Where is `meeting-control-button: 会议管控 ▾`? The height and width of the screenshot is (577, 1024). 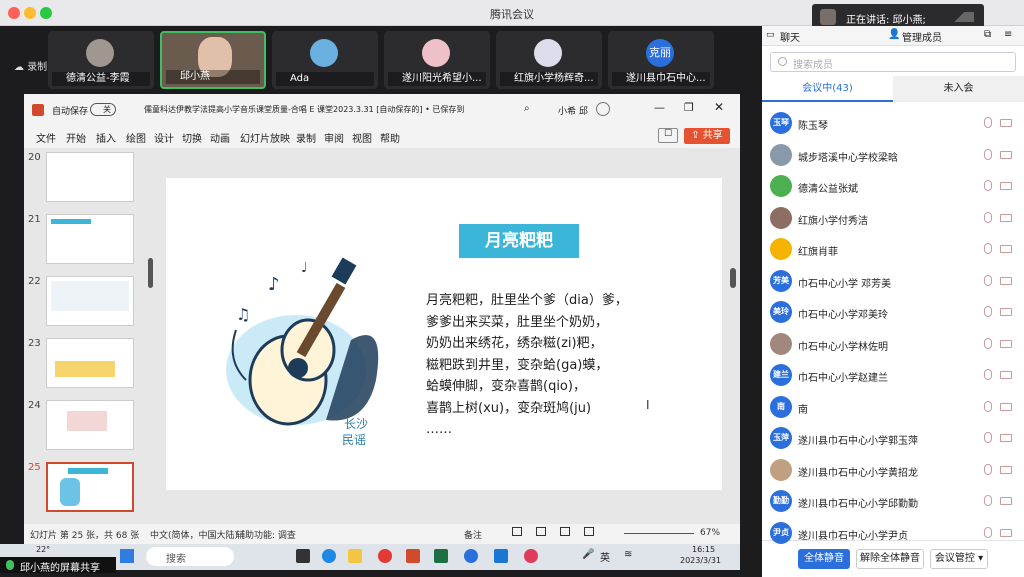
meeting-control-button: 会议管控 ▾ is located at coordinates (959, 559).